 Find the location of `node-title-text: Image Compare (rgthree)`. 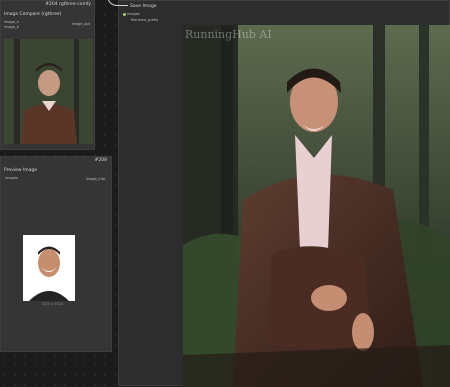

node-title-text: Image Compare (rgthree) is located at coordinates (33, 14).